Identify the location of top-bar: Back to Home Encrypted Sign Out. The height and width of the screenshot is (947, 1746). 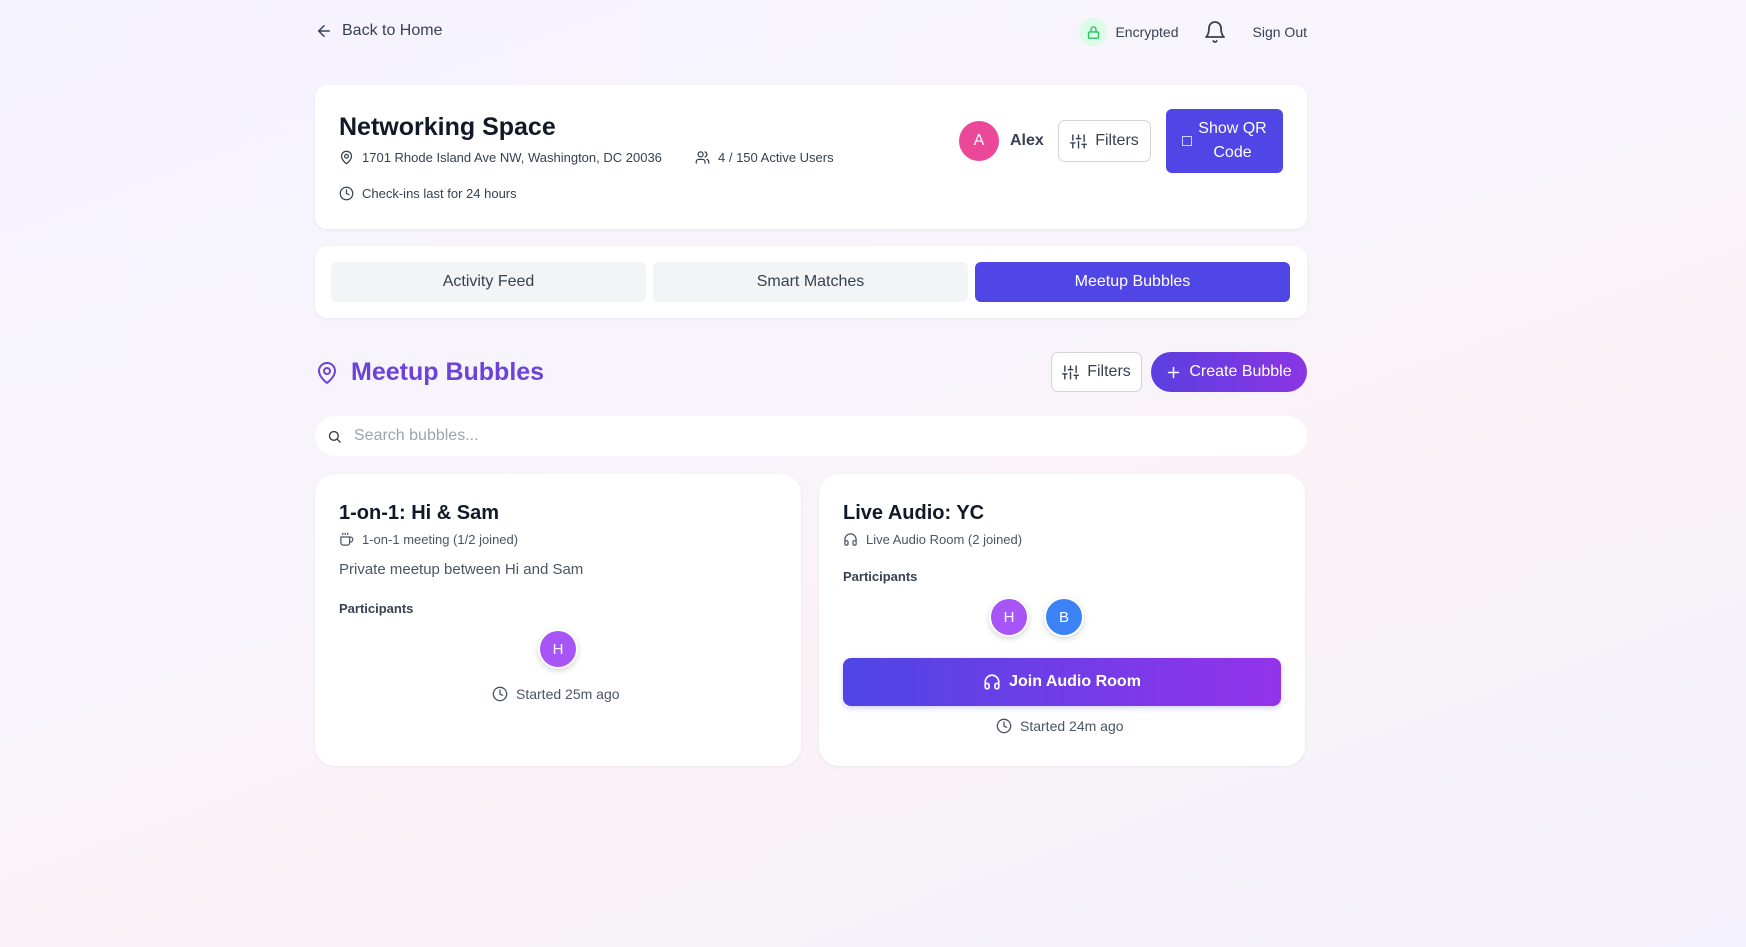
(811, 33).